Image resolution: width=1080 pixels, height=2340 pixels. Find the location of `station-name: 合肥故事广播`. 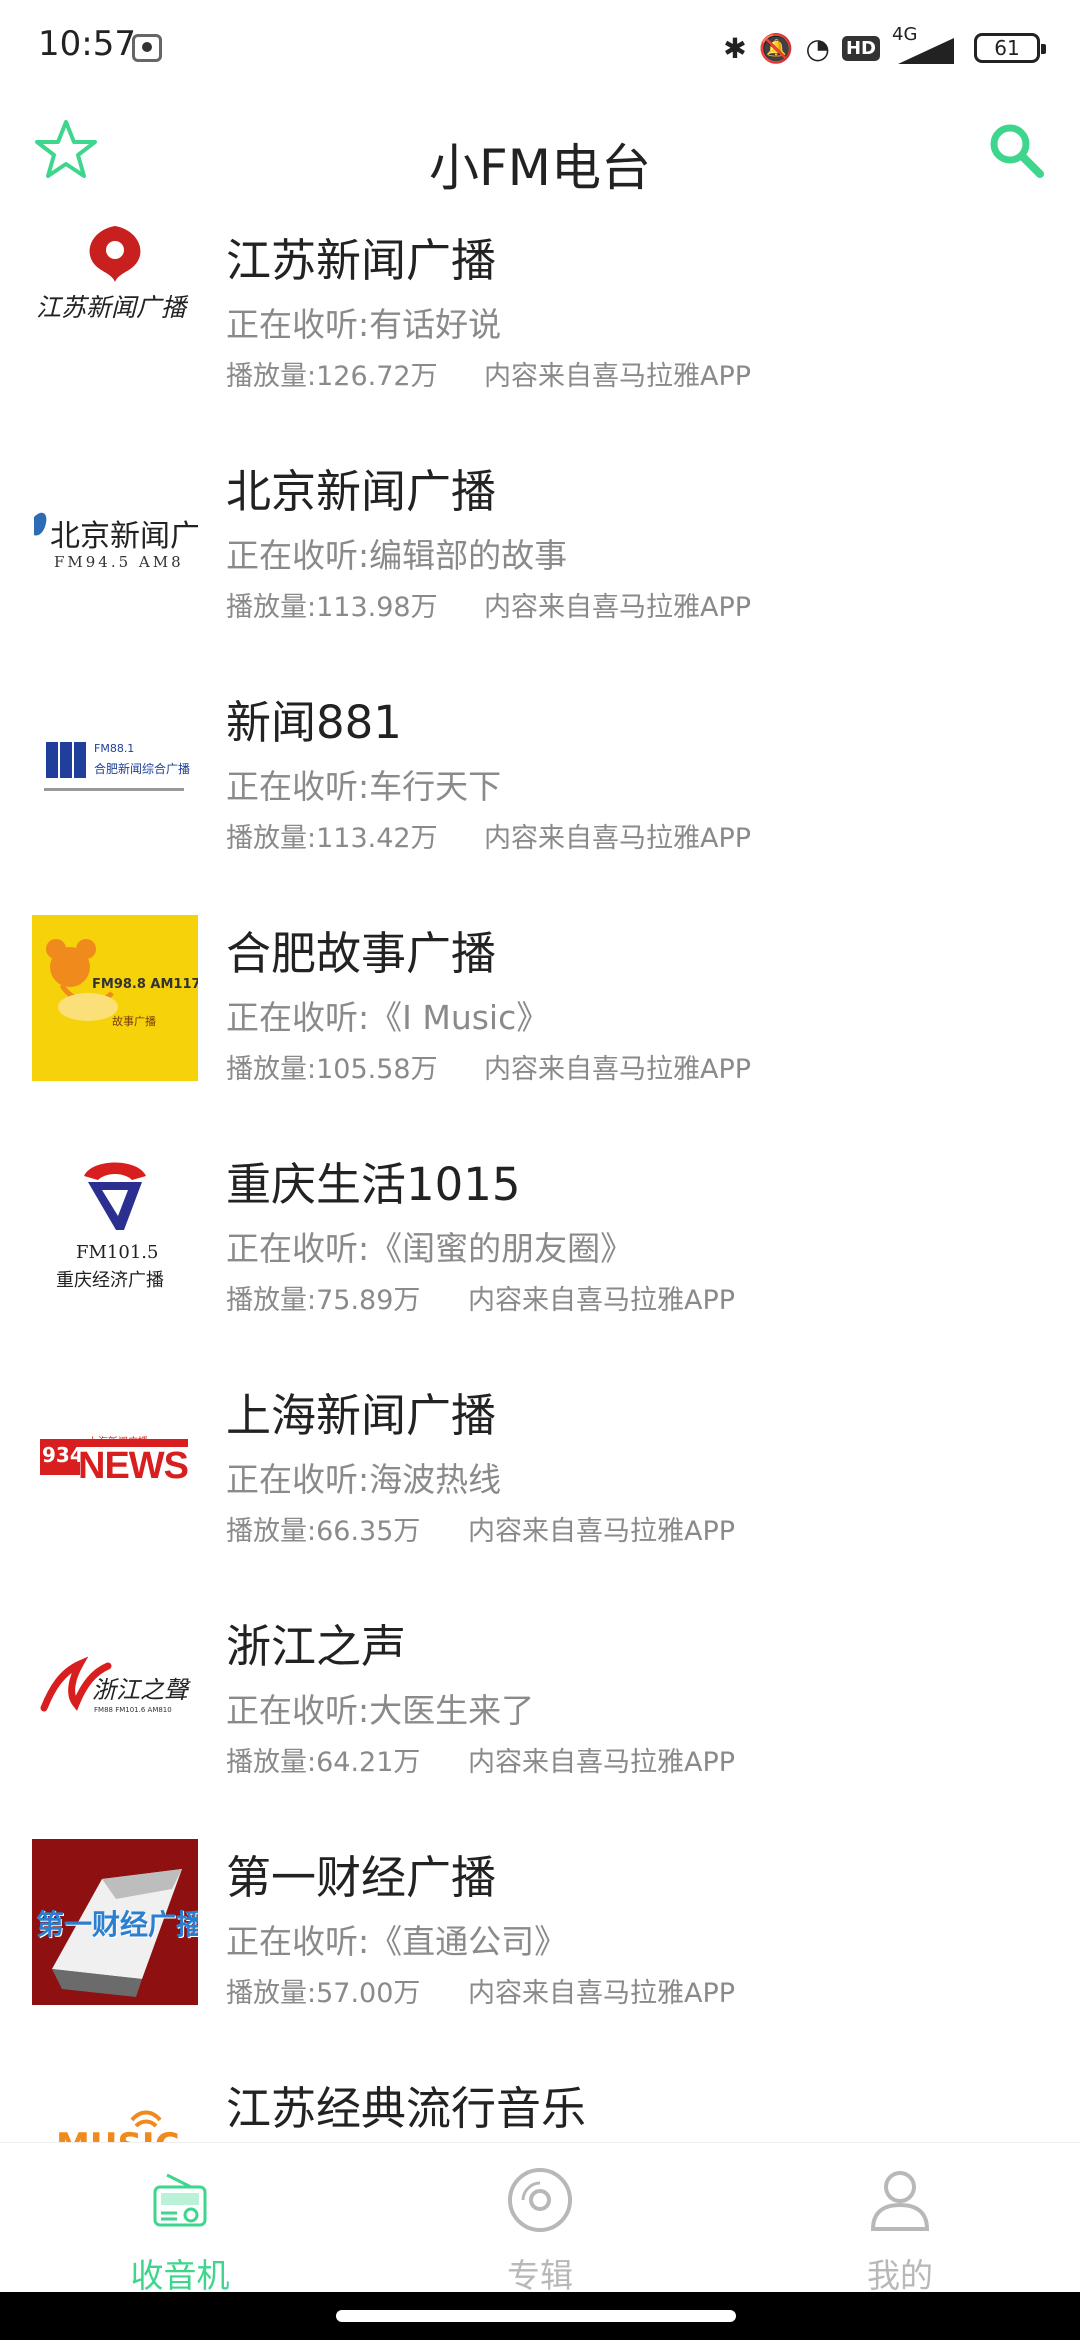

station-name: 合肥故事广播 is located at coordinates (361, 953).